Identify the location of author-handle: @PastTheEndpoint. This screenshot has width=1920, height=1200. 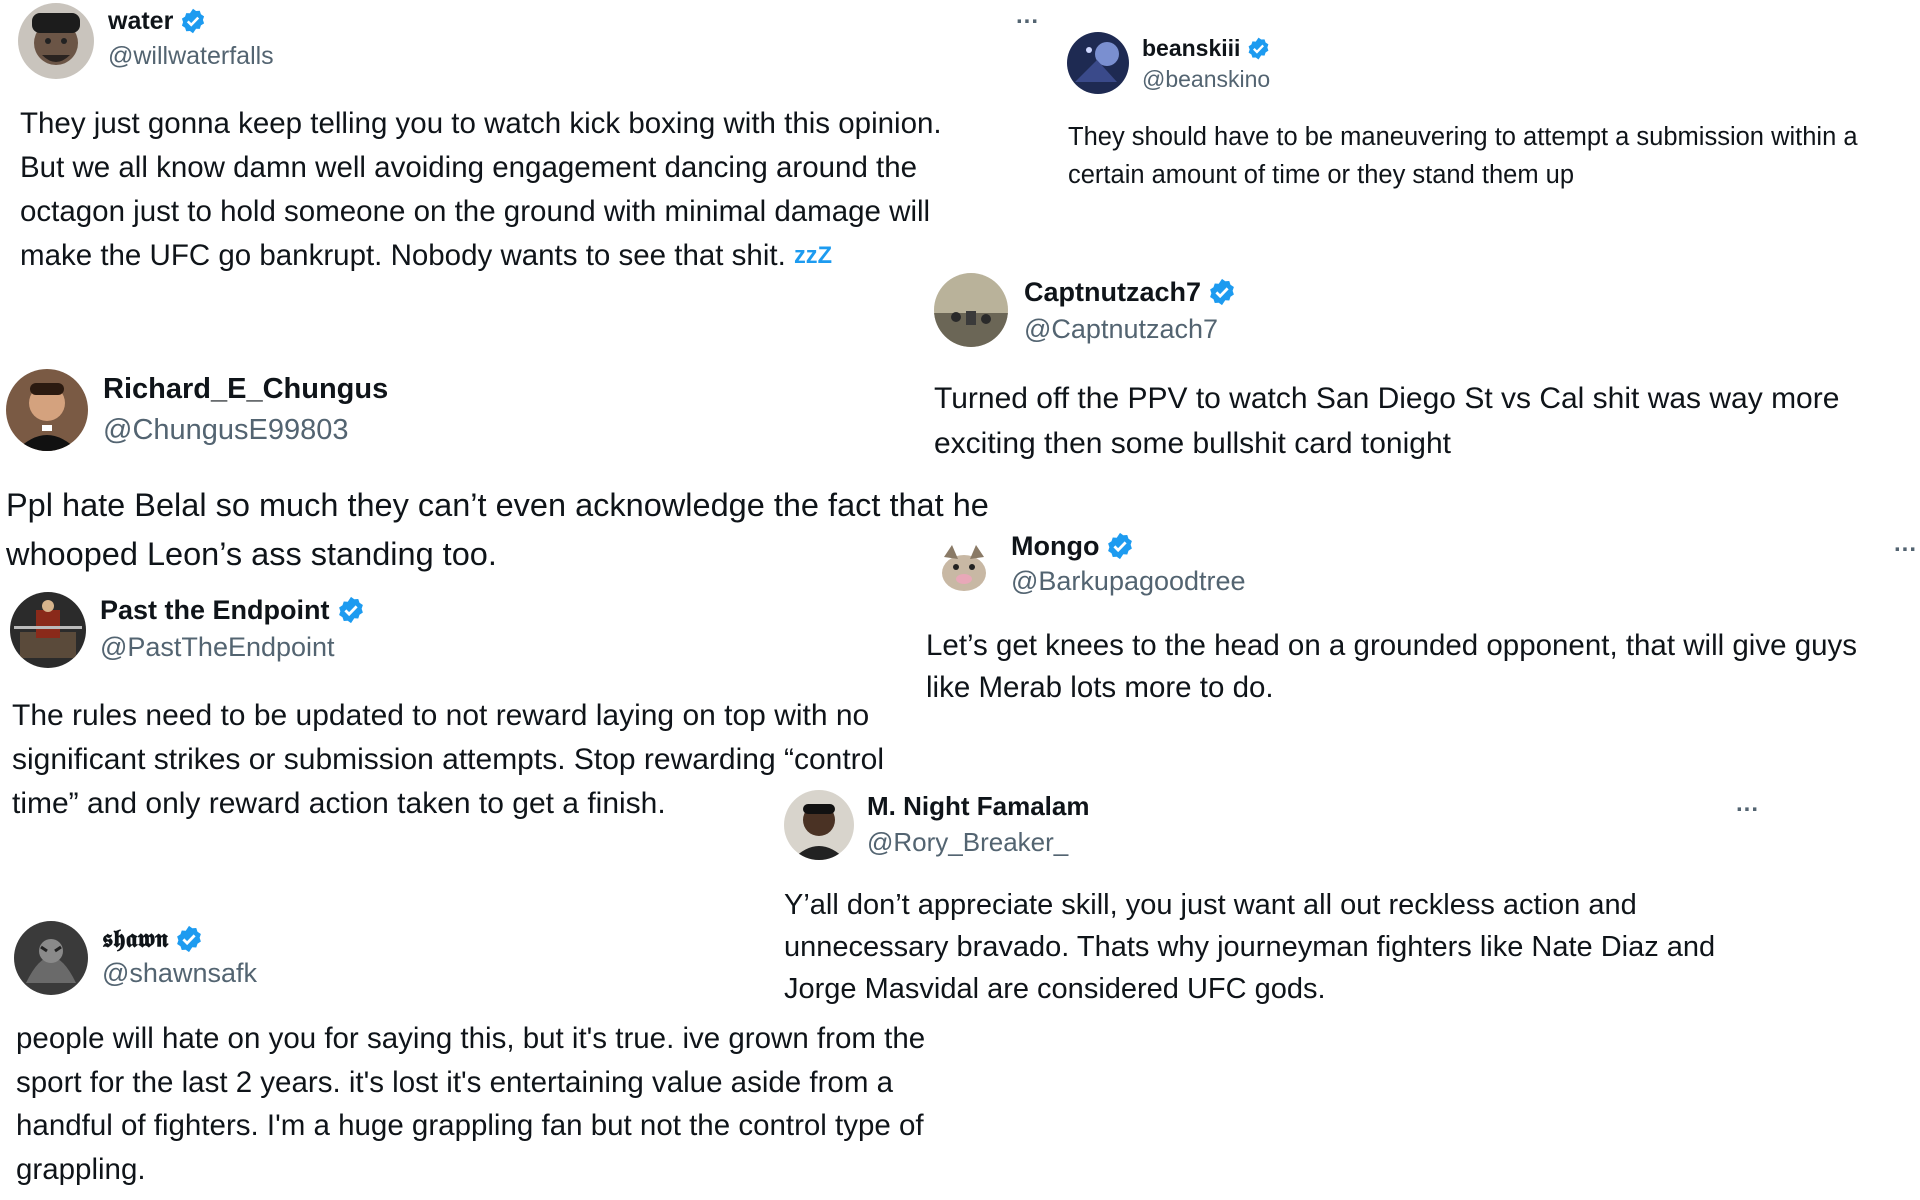
(217, 647).